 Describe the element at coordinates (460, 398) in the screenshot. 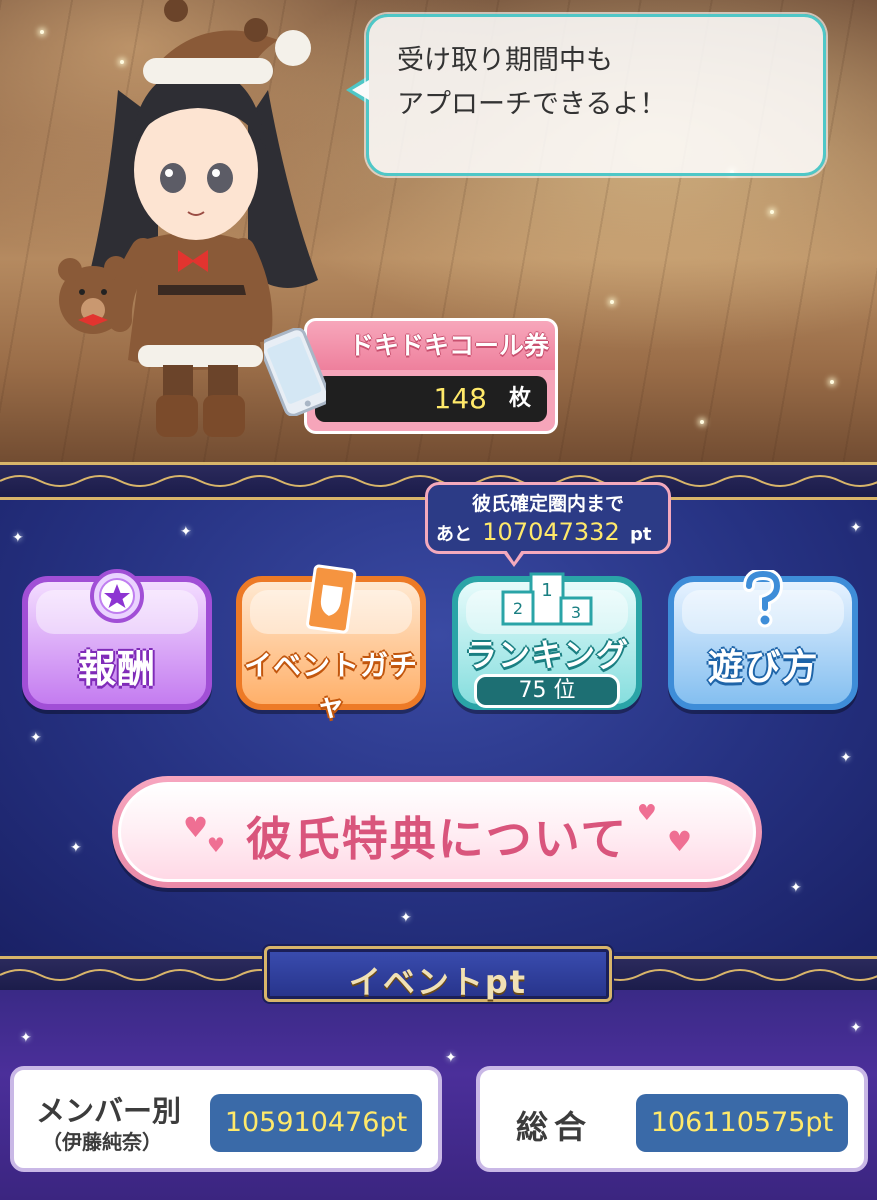

I see `ticket-count: 148` at that location.